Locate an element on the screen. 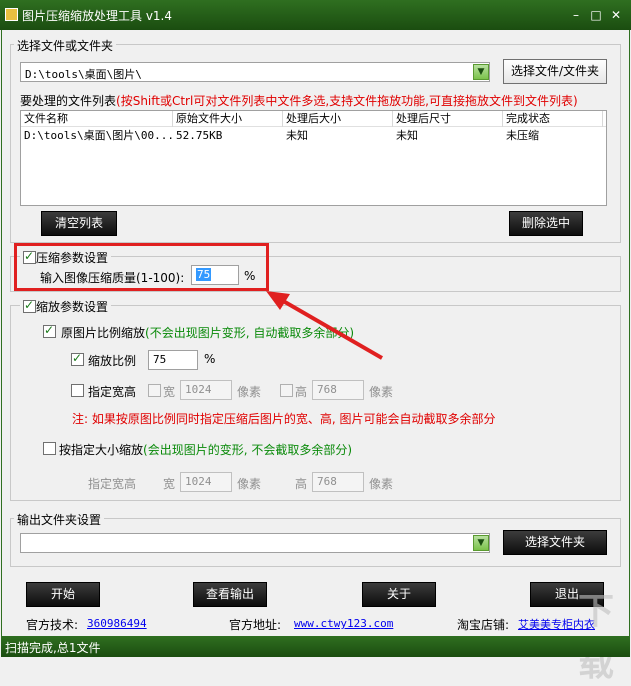 The width and height of the screenshot is (631, 686). arrow-shaft is located at coordinates (330, 328).